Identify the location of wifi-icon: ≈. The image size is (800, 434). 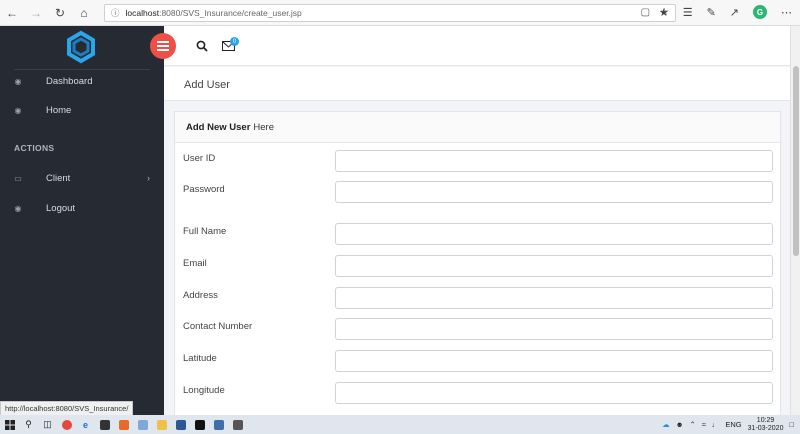
(704, 424).